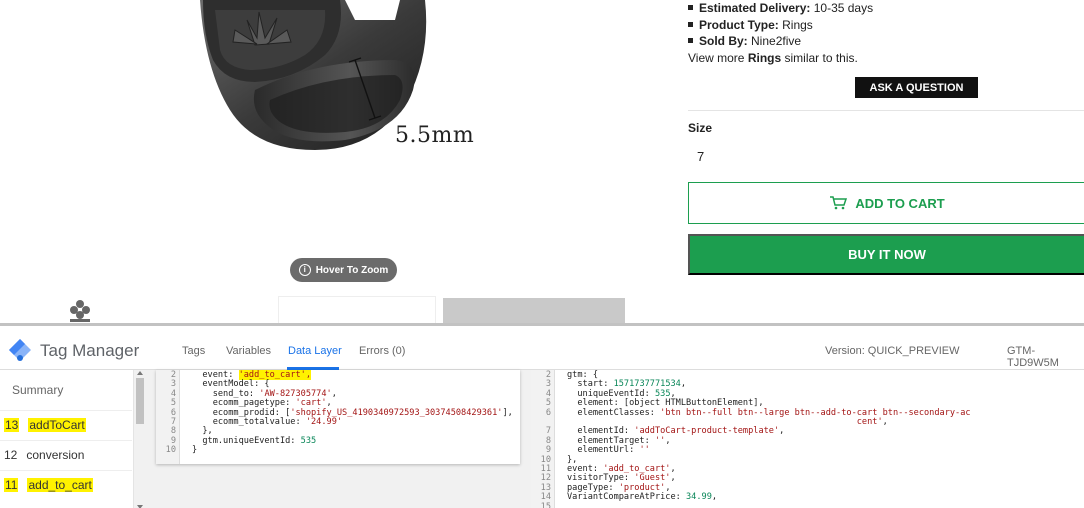 The width and height of the screenshot is (1084, 508). What do you see at coordinates (608, 450) in the screenshot?
I see `code-text: elementUrl: ''` at bounding box center [608, 450].